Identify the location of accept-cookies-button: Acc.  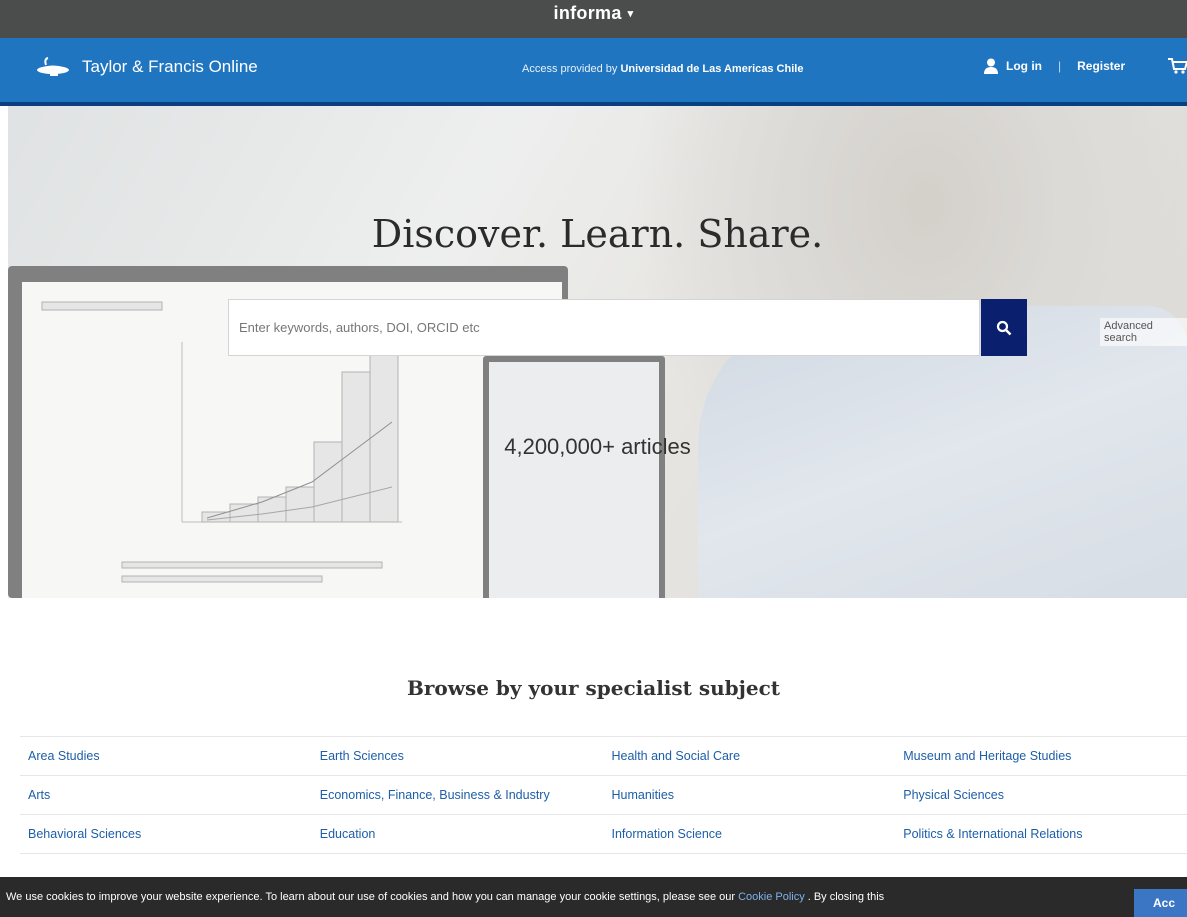
(1160, 903).